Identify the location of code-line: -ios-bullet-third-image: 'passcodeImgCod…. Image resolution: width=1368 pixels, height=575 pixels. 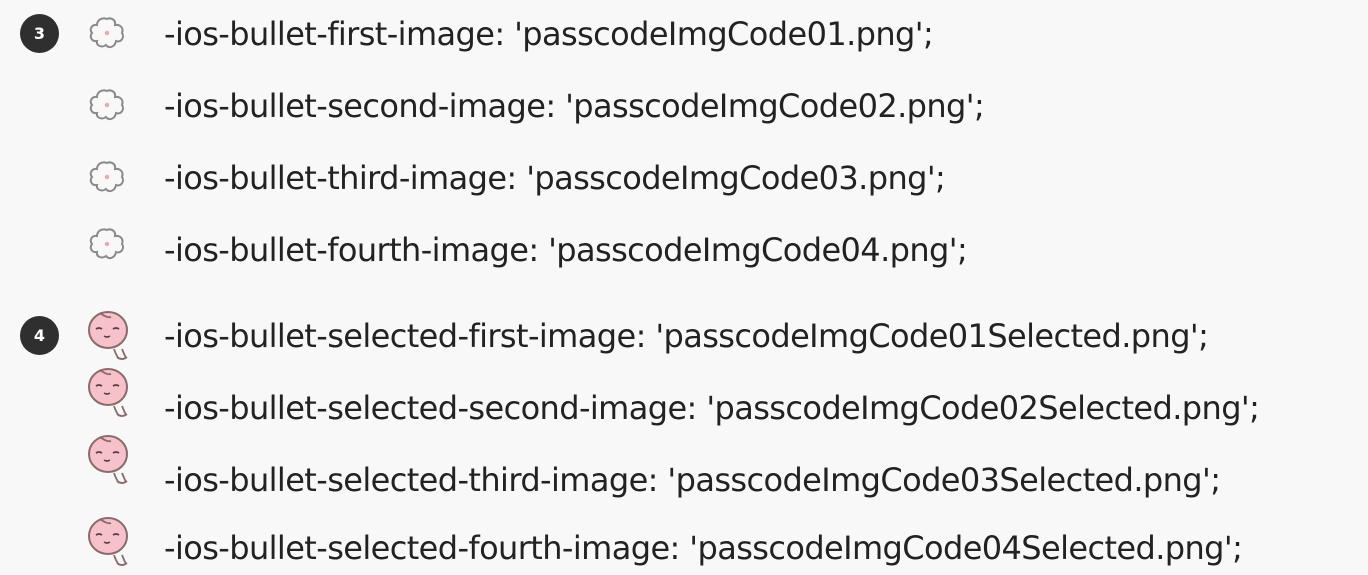
(684, 174).